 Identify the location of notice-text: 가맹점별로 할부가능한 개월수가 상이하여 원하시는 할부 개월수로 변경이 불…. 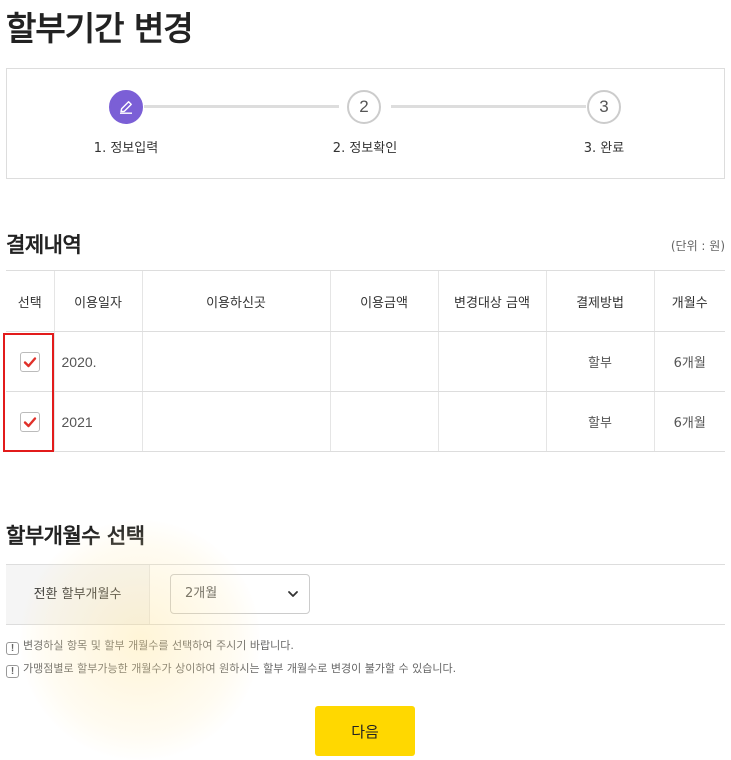
(240, 668).